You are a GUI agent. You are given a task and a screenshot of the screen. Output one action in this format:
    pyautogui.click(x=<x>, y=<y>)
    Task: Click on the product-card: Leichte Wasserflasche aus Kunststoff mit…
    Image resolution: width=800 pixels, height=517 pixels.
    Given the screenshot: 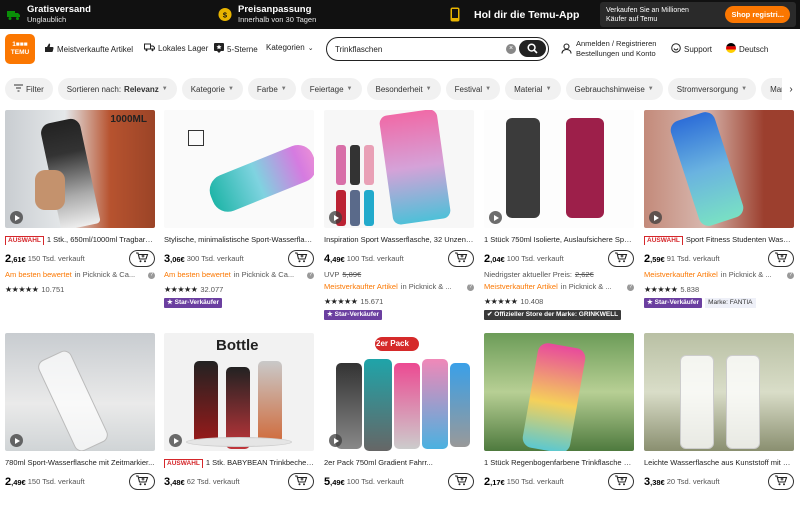 What is the action you would take?
    pyautogui.click(x=719, y=411)
    